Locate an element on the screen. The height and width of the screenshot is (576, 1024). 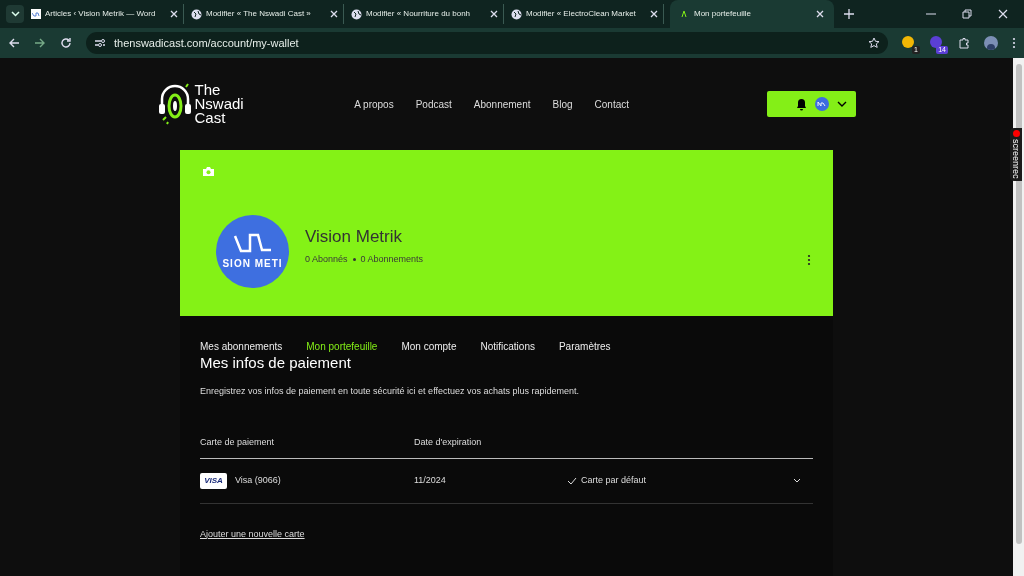
account-tab: Notifications is located at coordinates (507, 346).